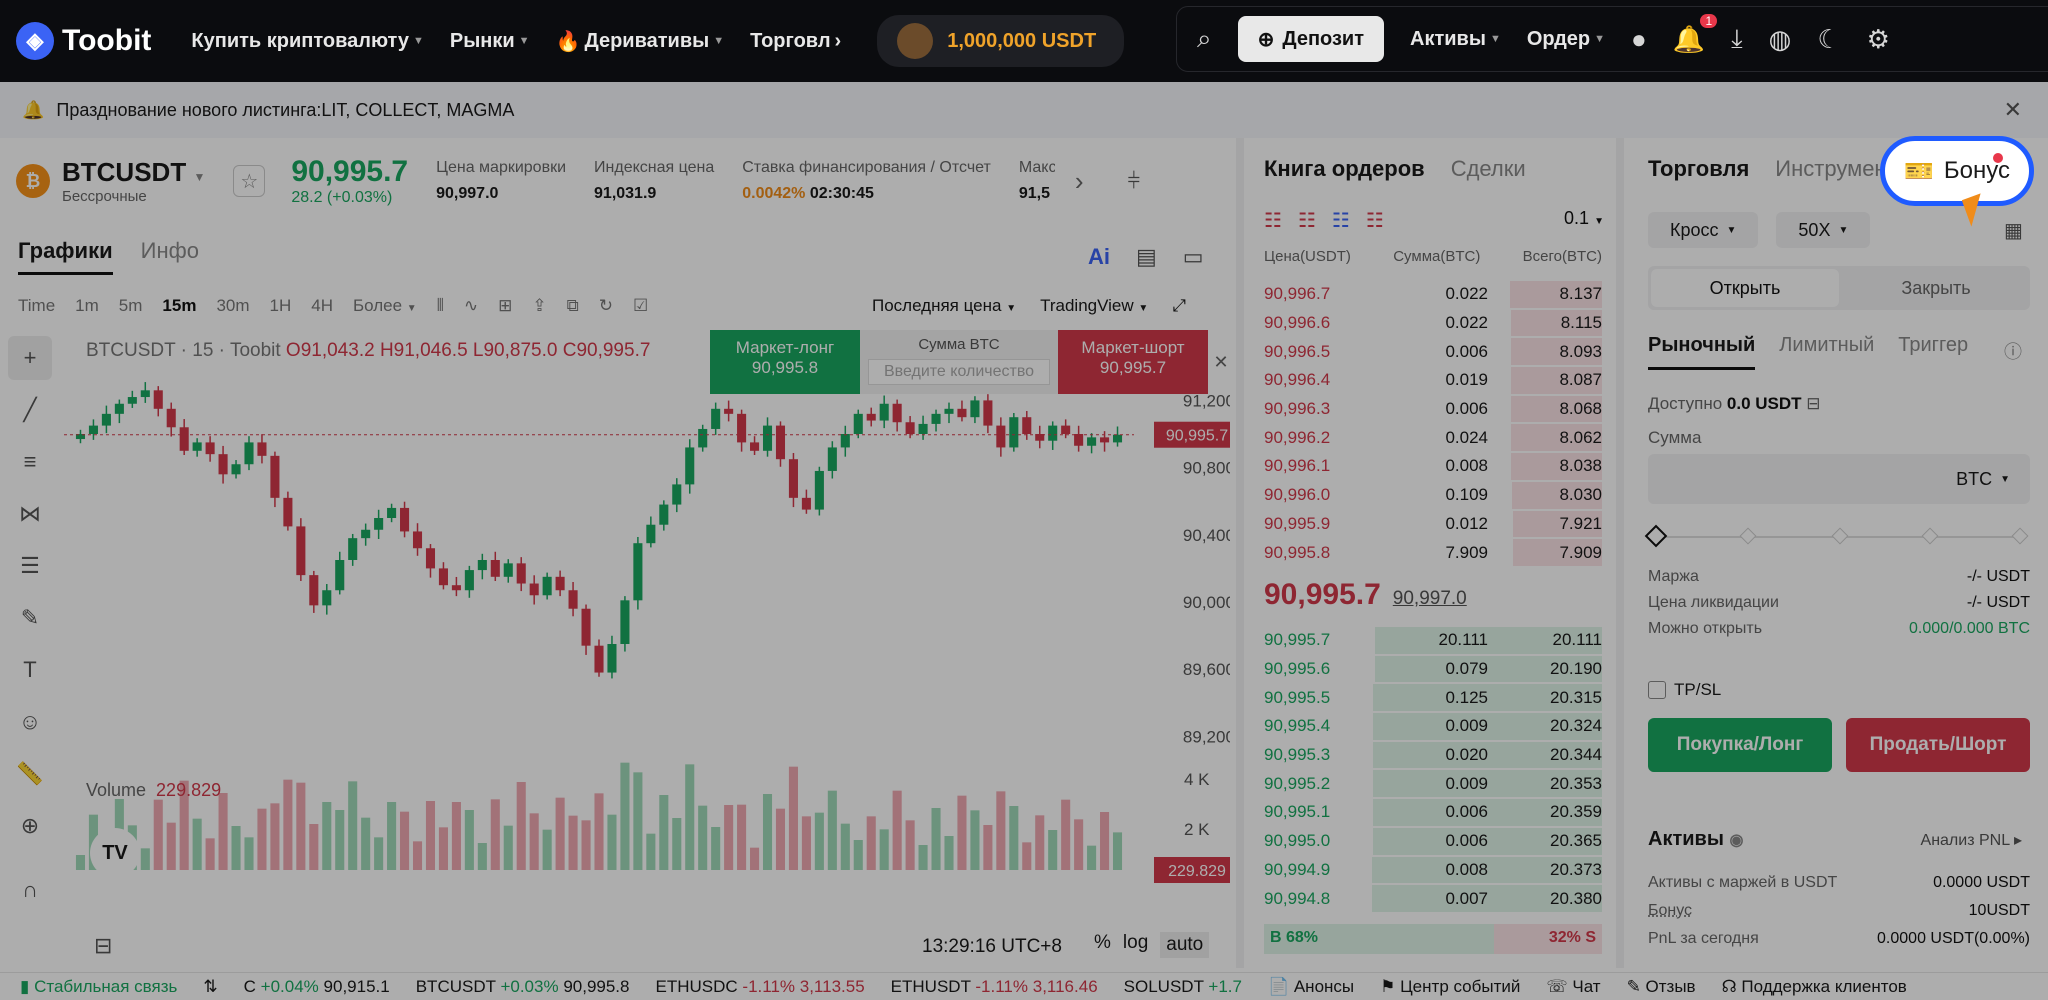 The height and width of the screenshot is (1000, 2048). I want to click on ai-icon: Ai, so click(1099, 257).